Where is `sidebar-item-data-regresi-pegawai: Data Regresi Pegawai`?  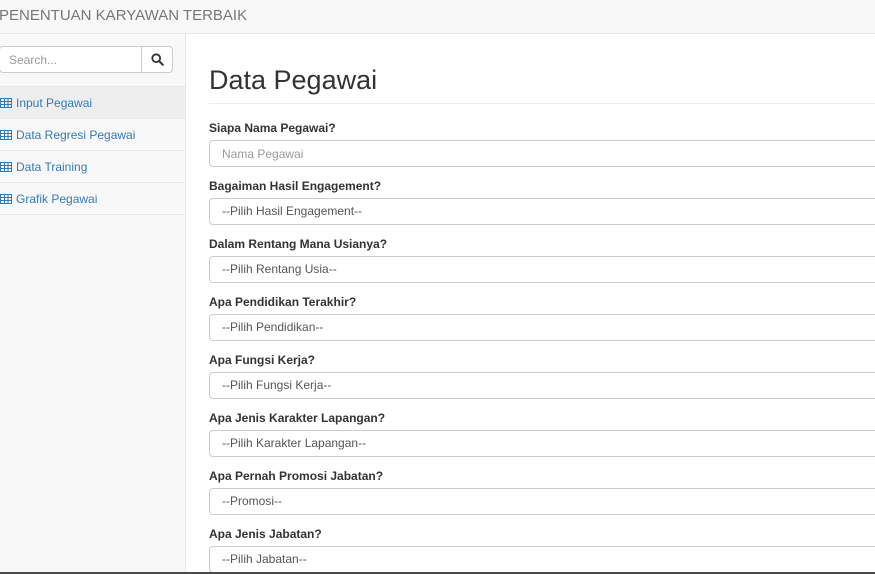
sidebar-item-data-regresi-pegawai: Data Regresi Pegawai is located at coordinates (92, 135).